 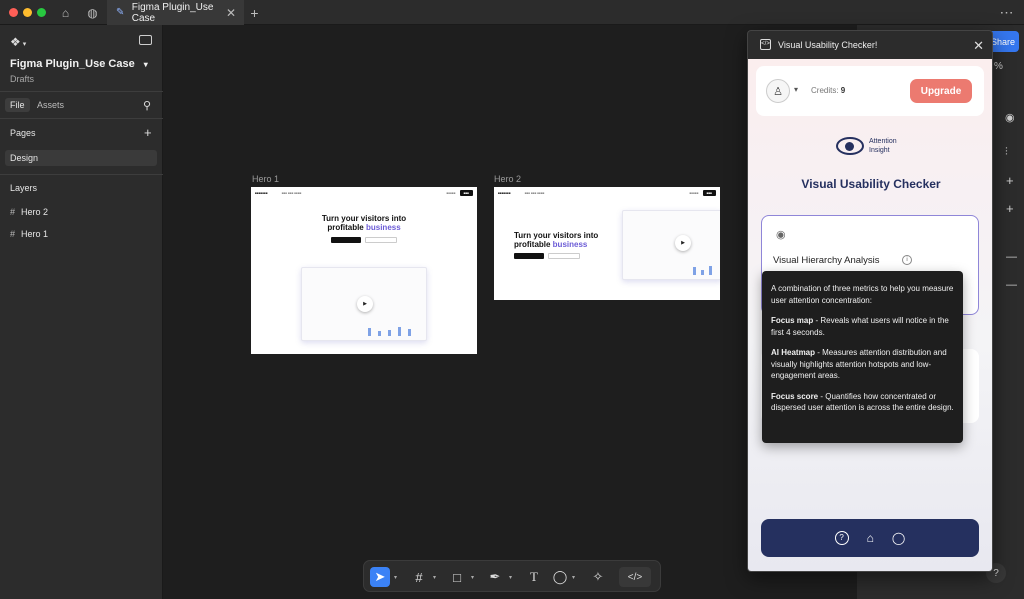 What do you see at coordinates (828, 45) in the screenshot?
I see `plugin-title: Visual Usability Checker!` at bounding box center [828, 45].